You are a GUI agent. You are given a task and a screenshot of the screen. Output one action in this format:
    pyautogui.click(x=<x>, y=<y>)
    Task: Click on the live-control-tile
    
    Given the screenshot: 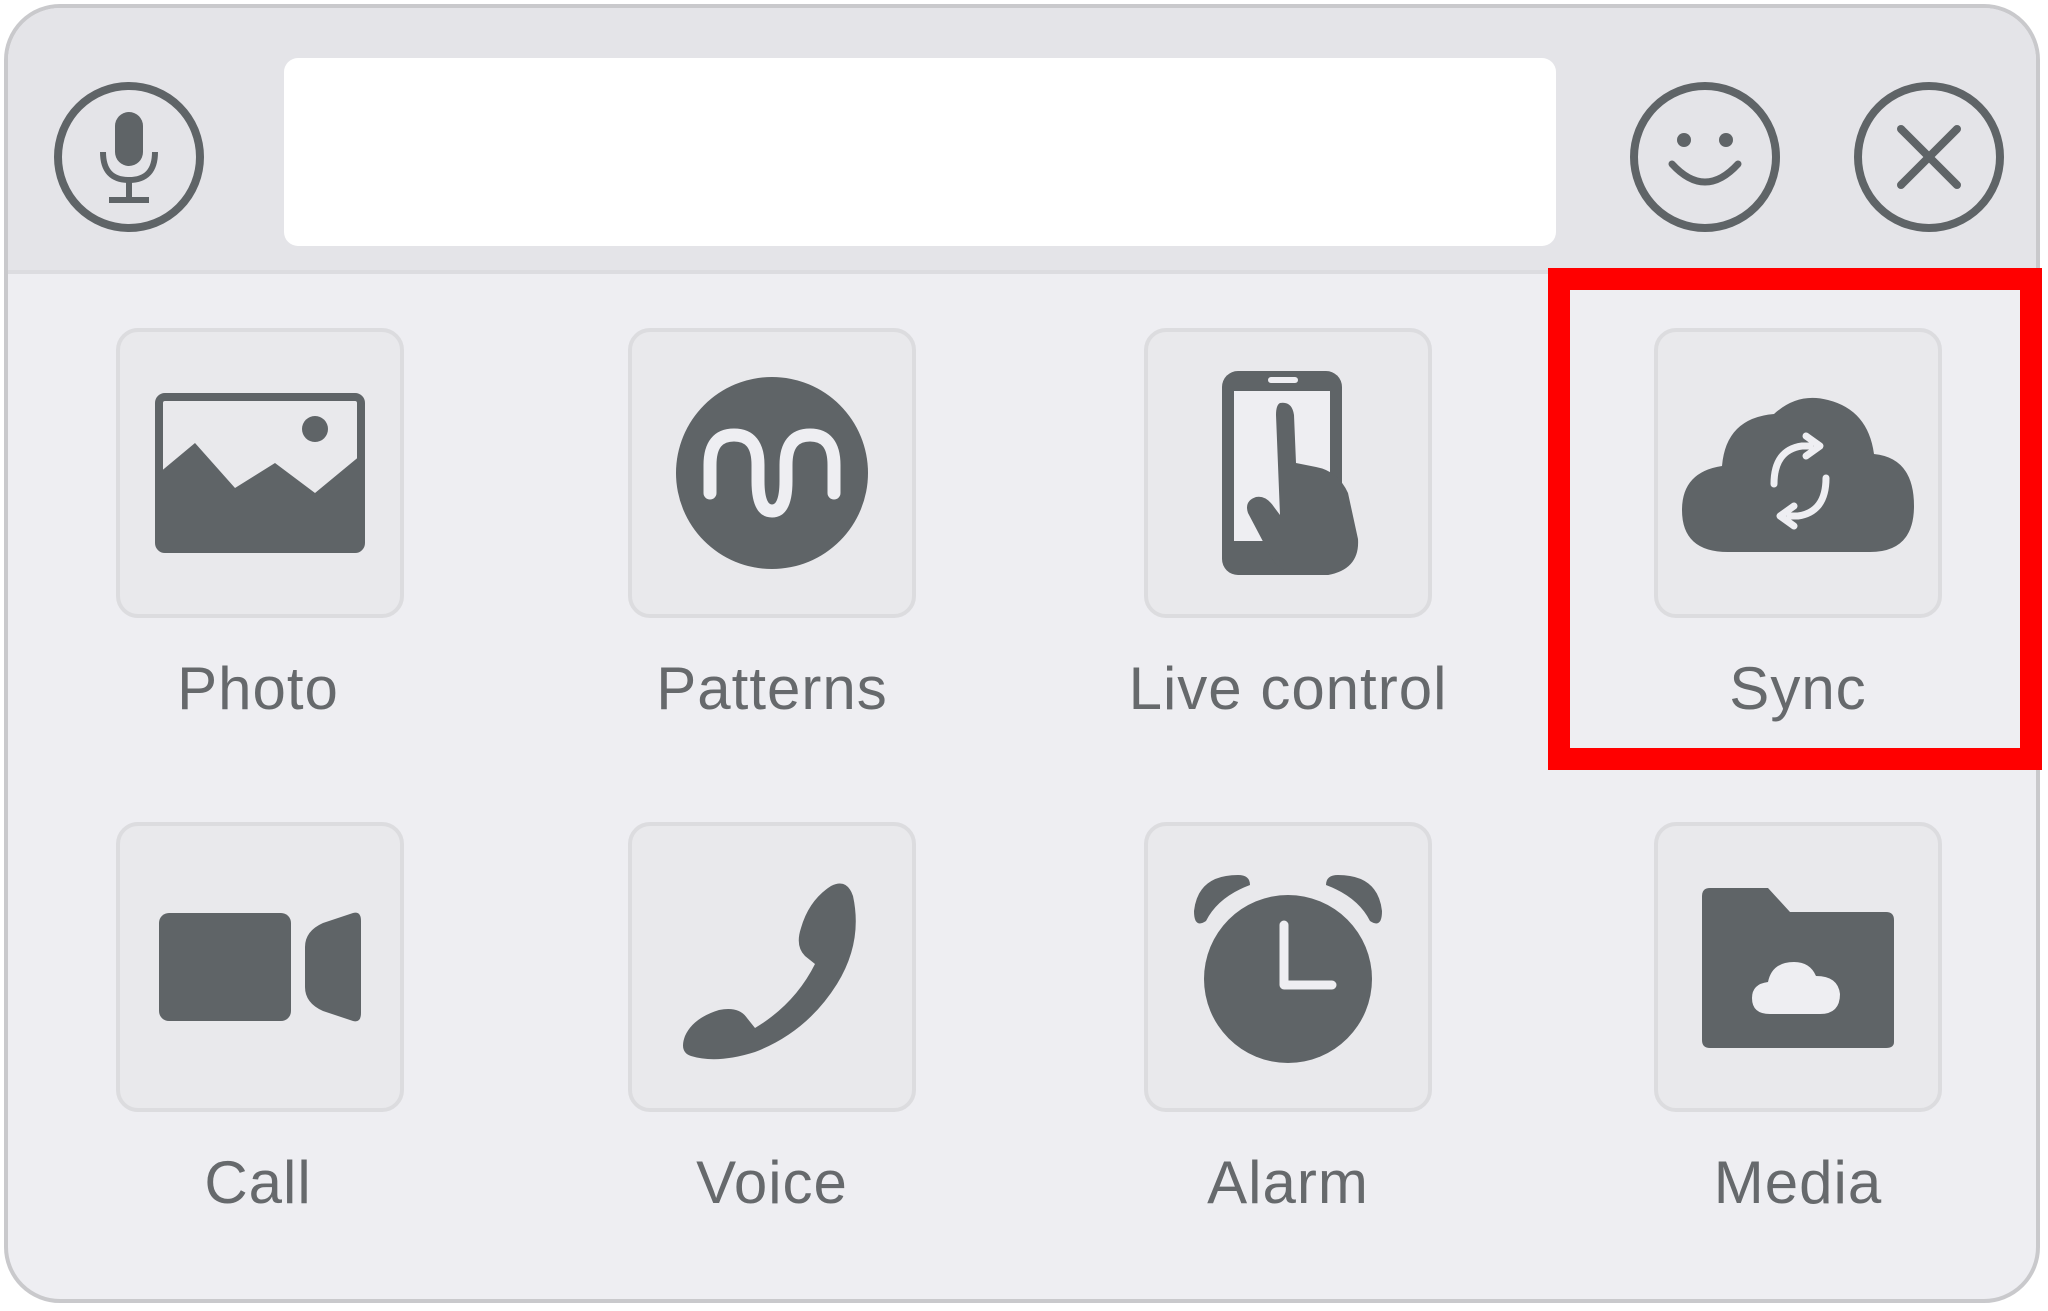 What is the action you would take?
    pyautogui.click(x=1288, y=473)
    